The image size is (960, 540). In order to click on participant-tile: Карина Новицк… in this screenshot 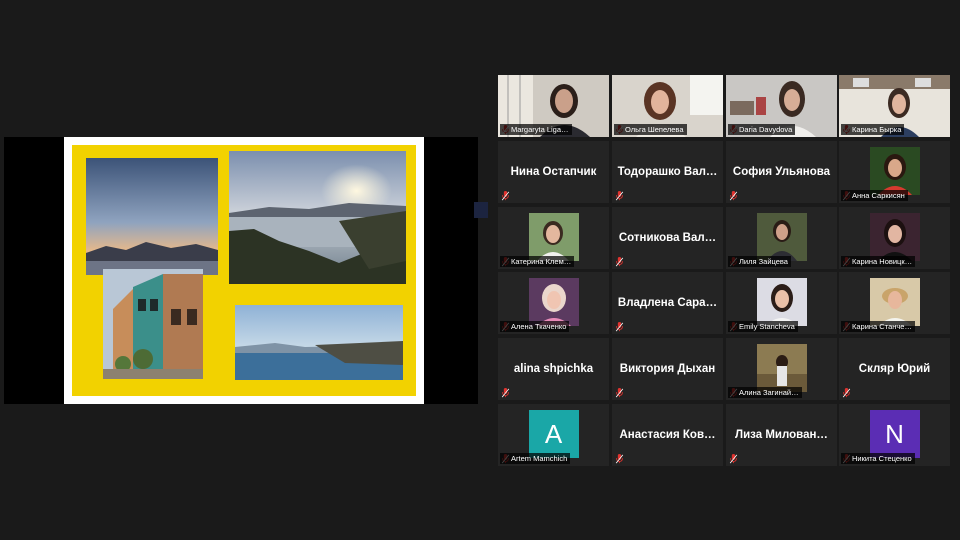, I will do `click(894, 238)`.